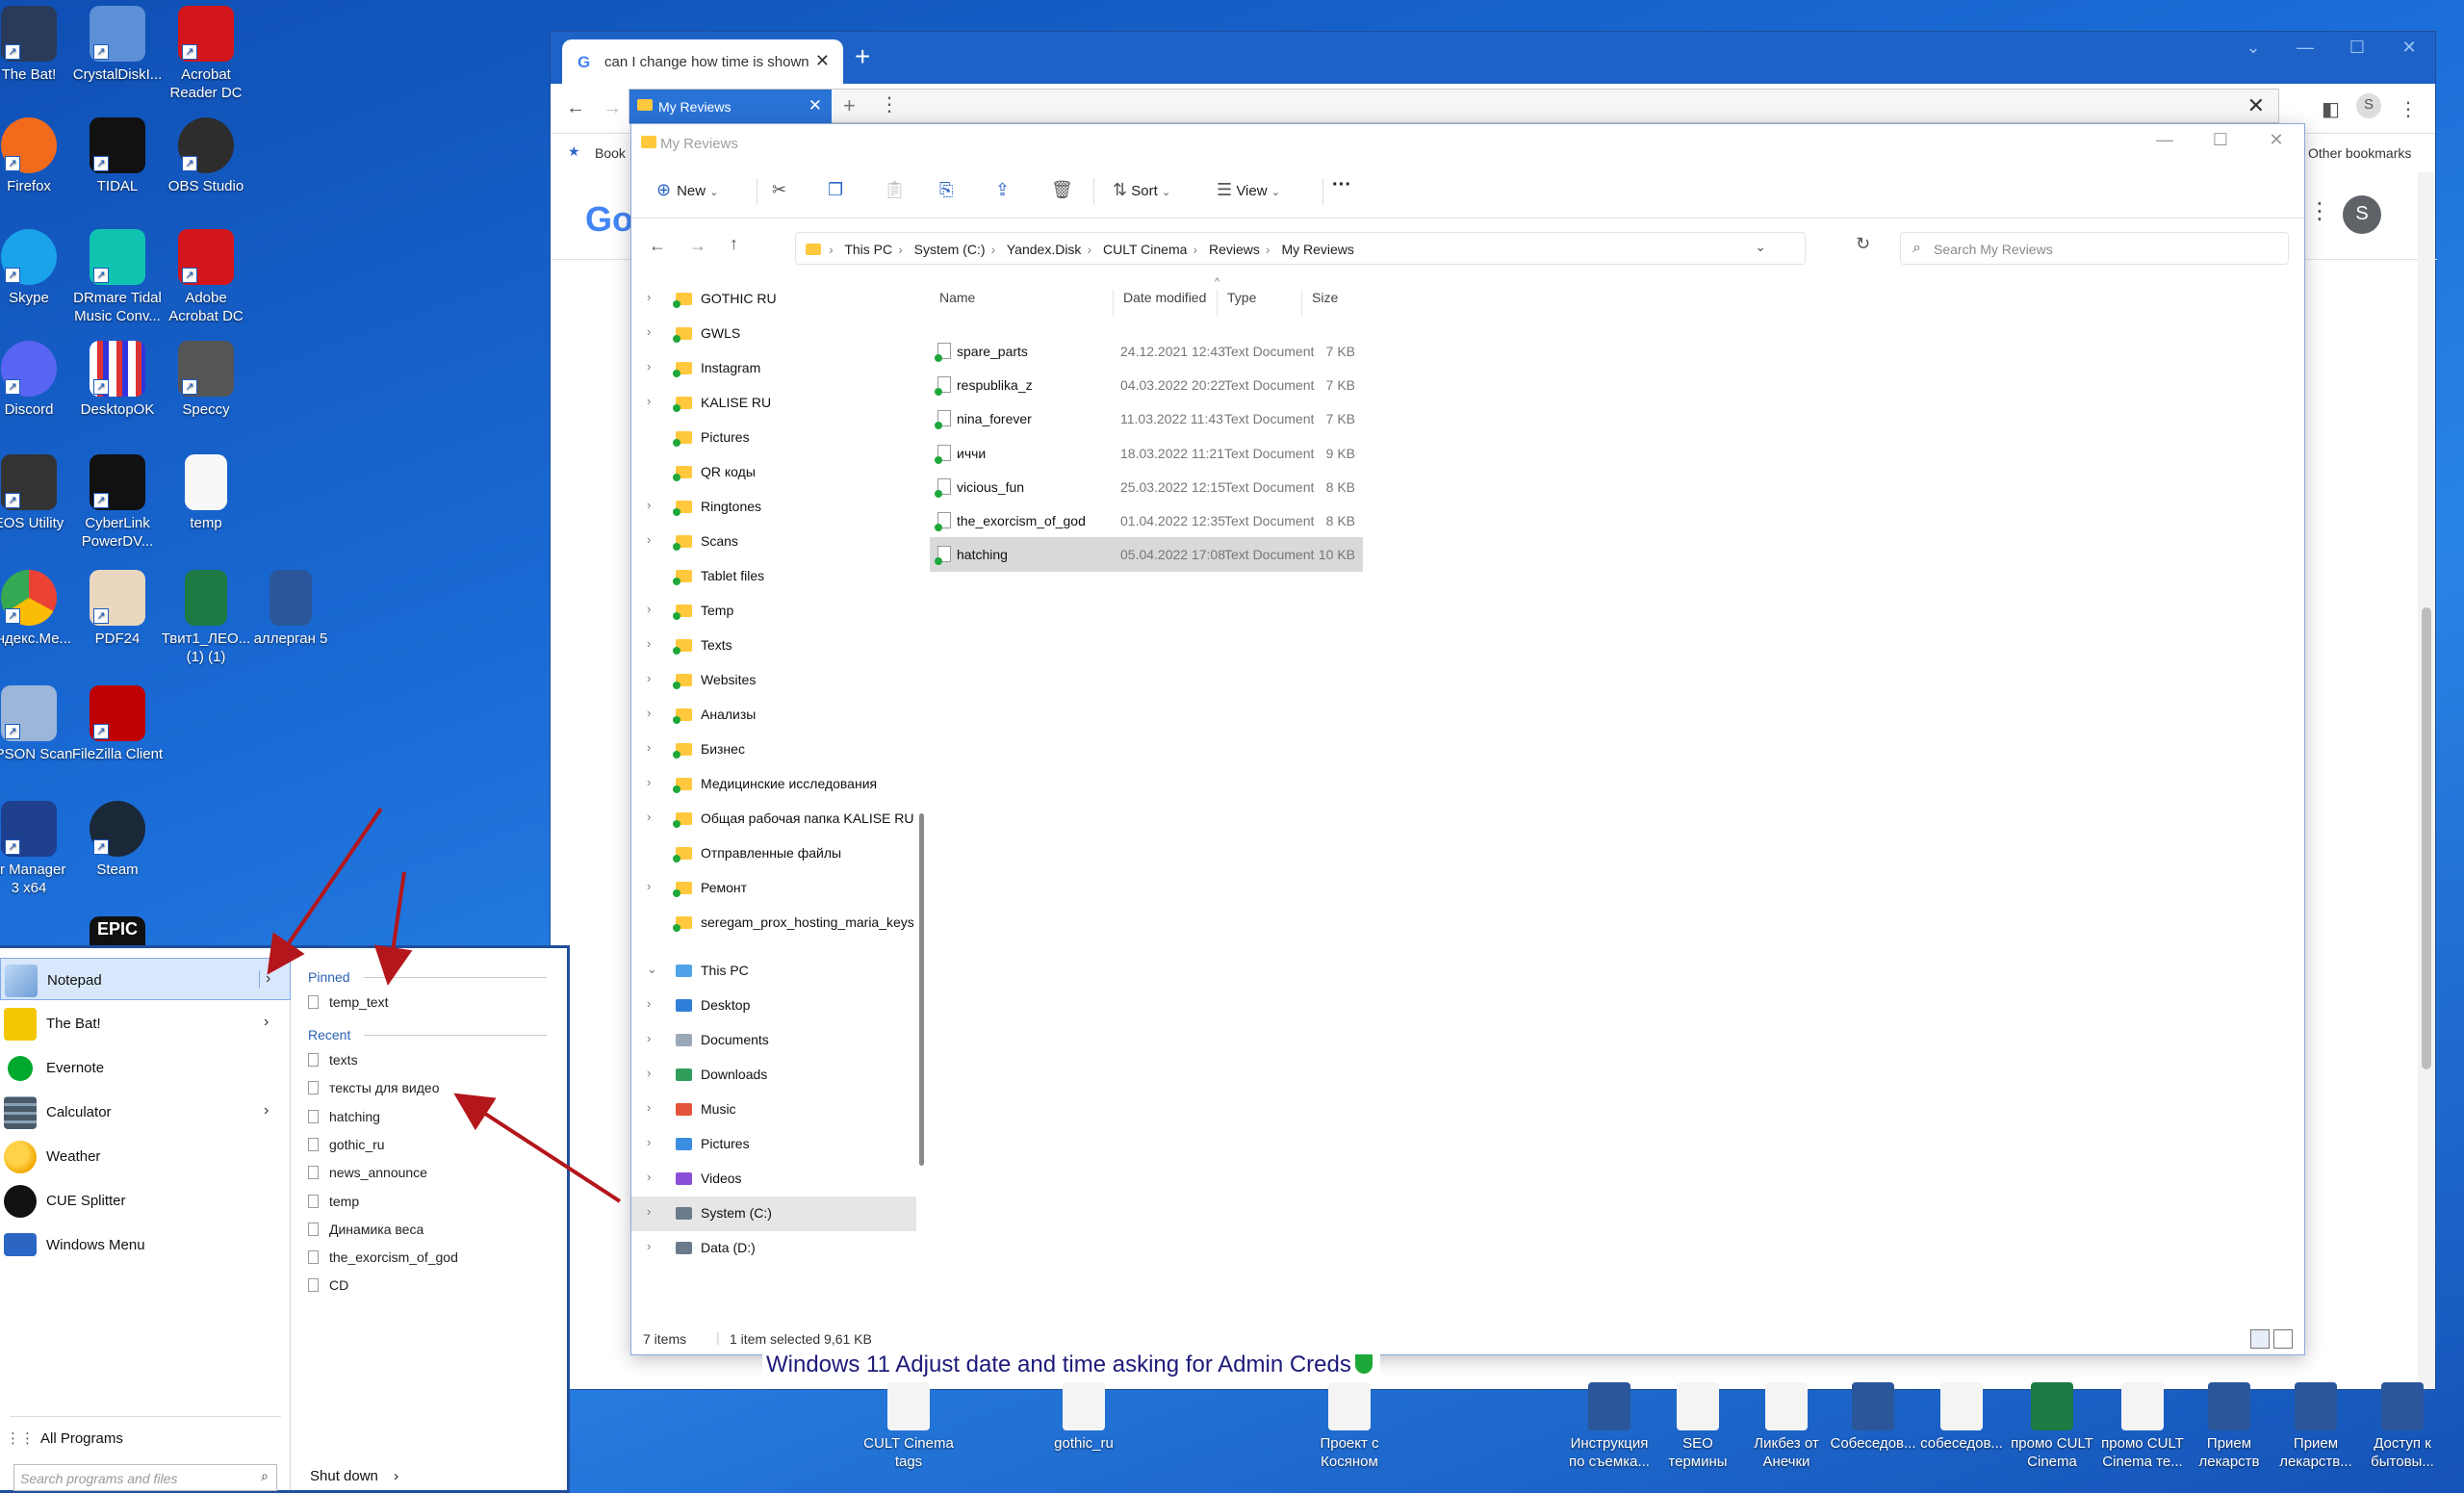 This screenshot has height=1493, width=2464. I want to click on arrow-to-notepad-expand, so click(325, 891).